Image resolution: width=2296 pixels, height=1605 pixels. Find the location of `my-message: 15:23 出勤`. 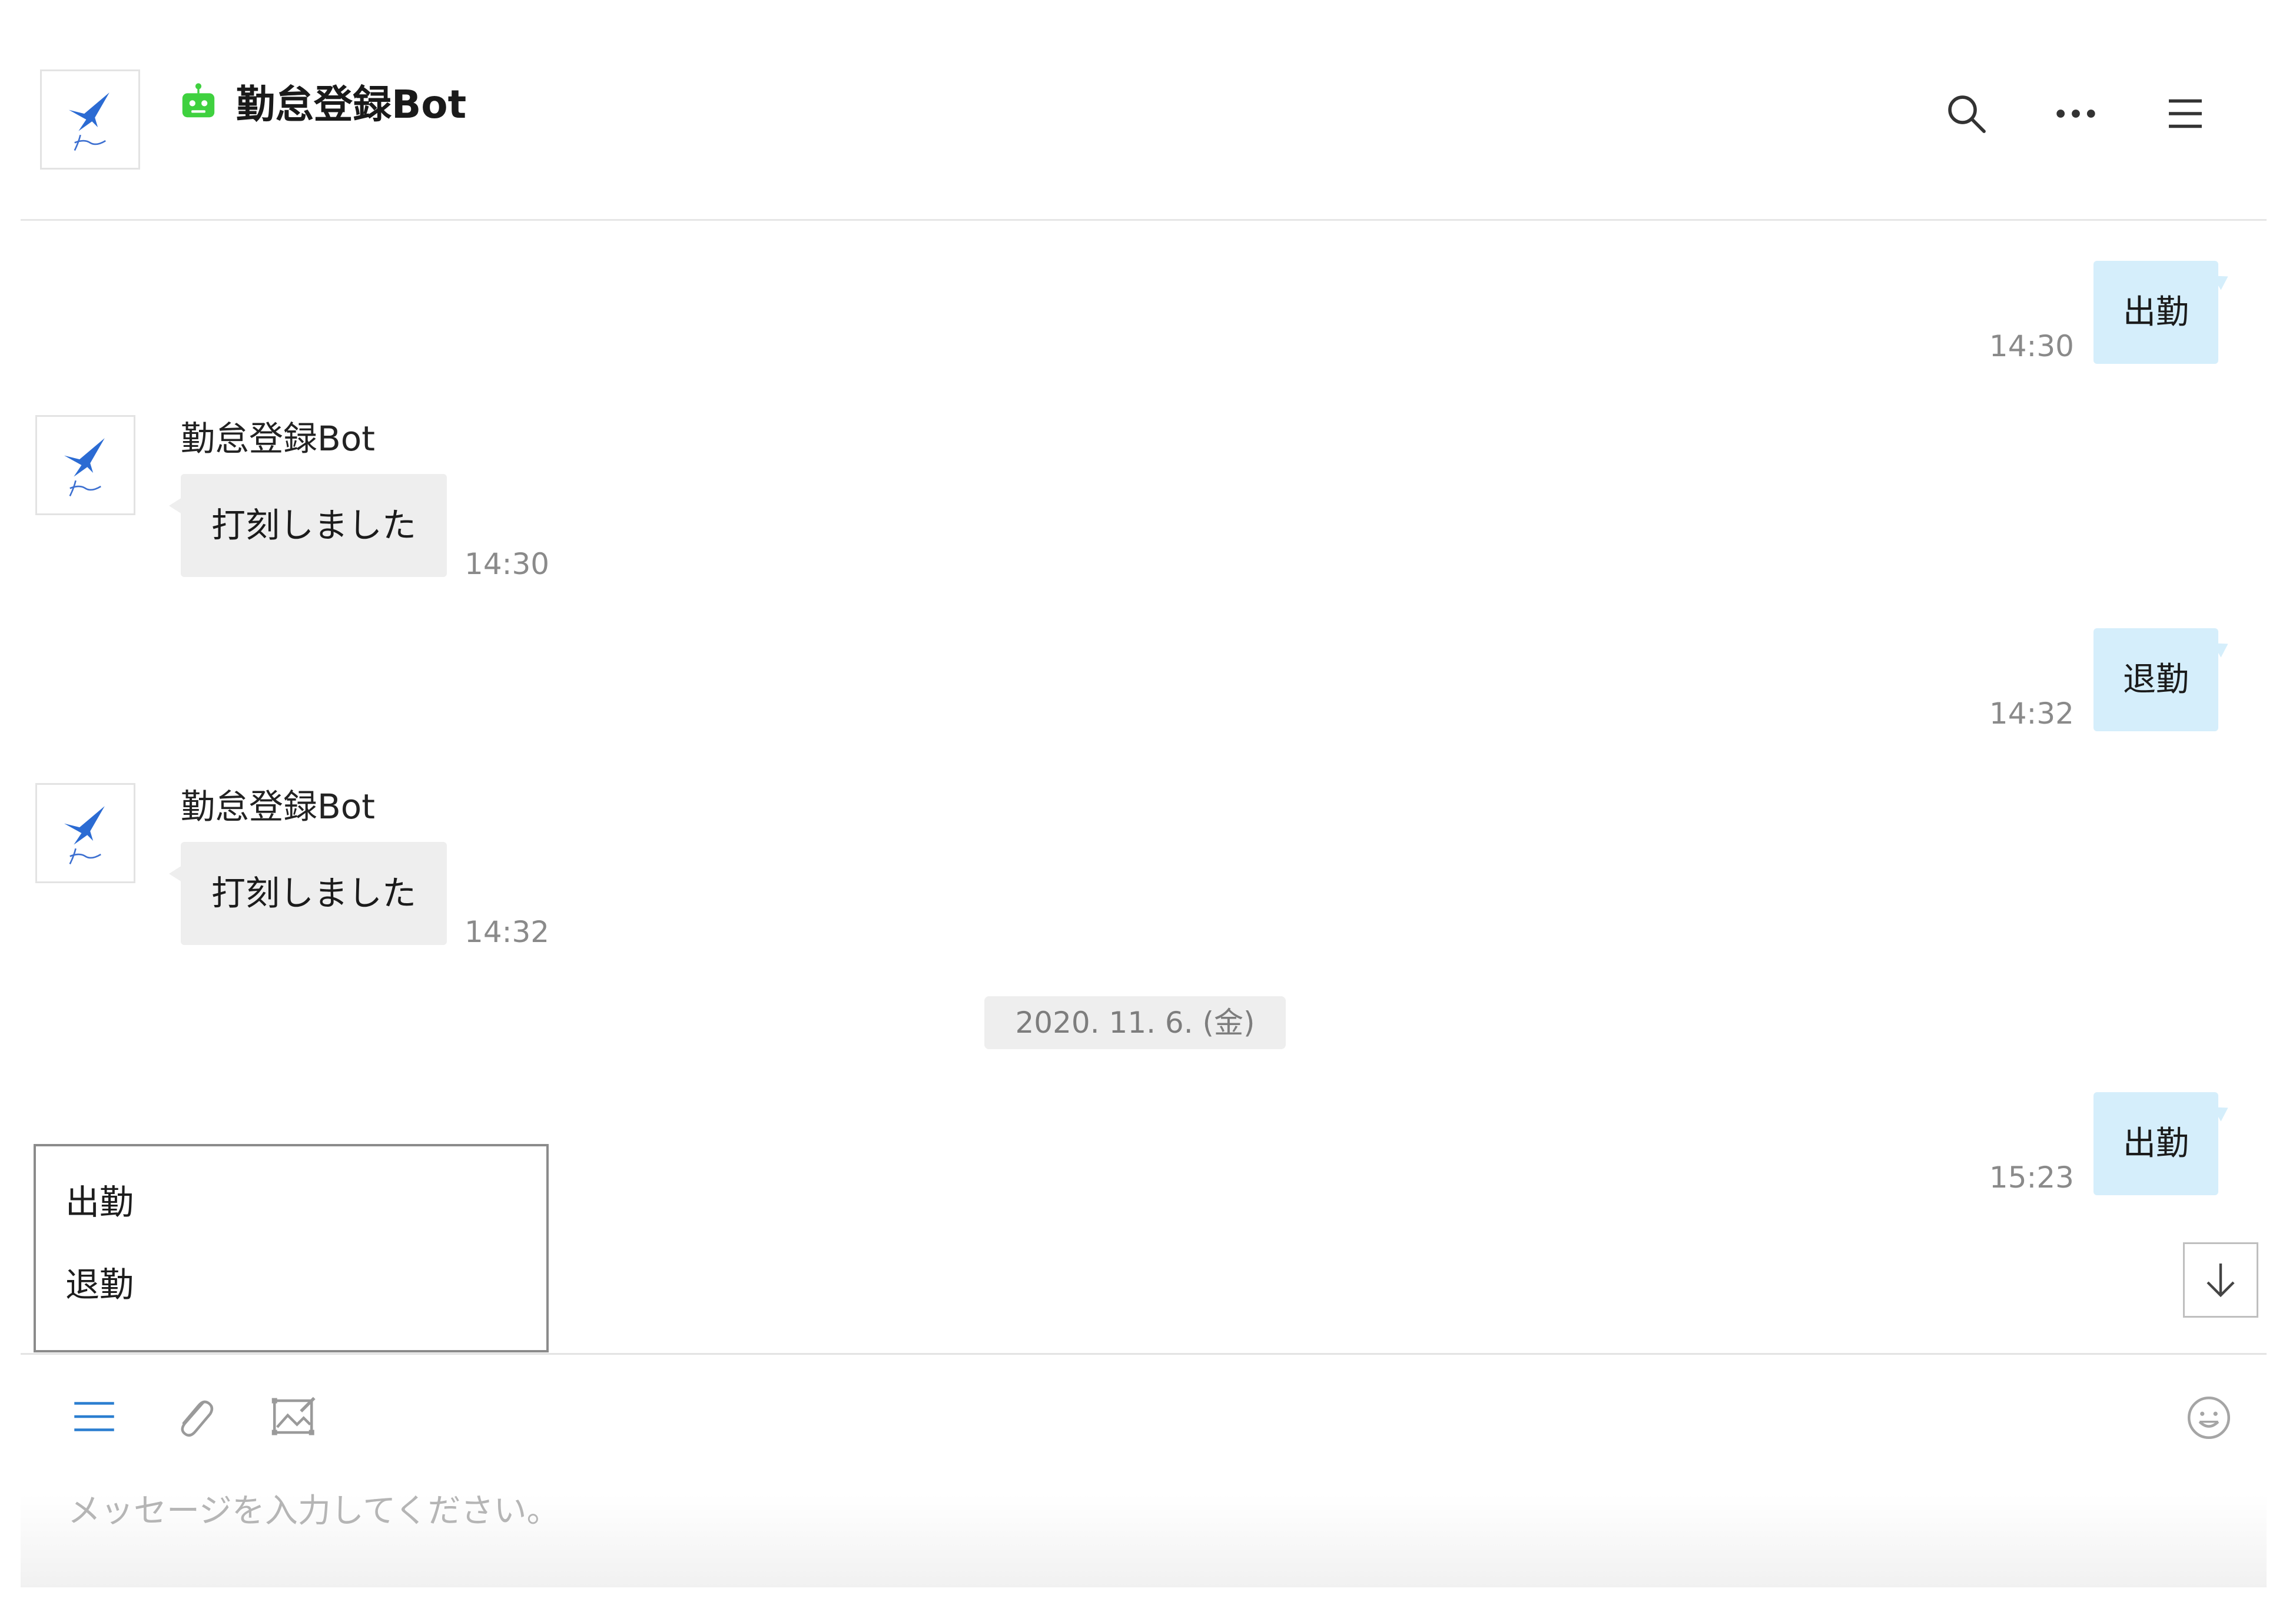

my-message: 15:23 出勤 is located at coordinates (2103, 1143).